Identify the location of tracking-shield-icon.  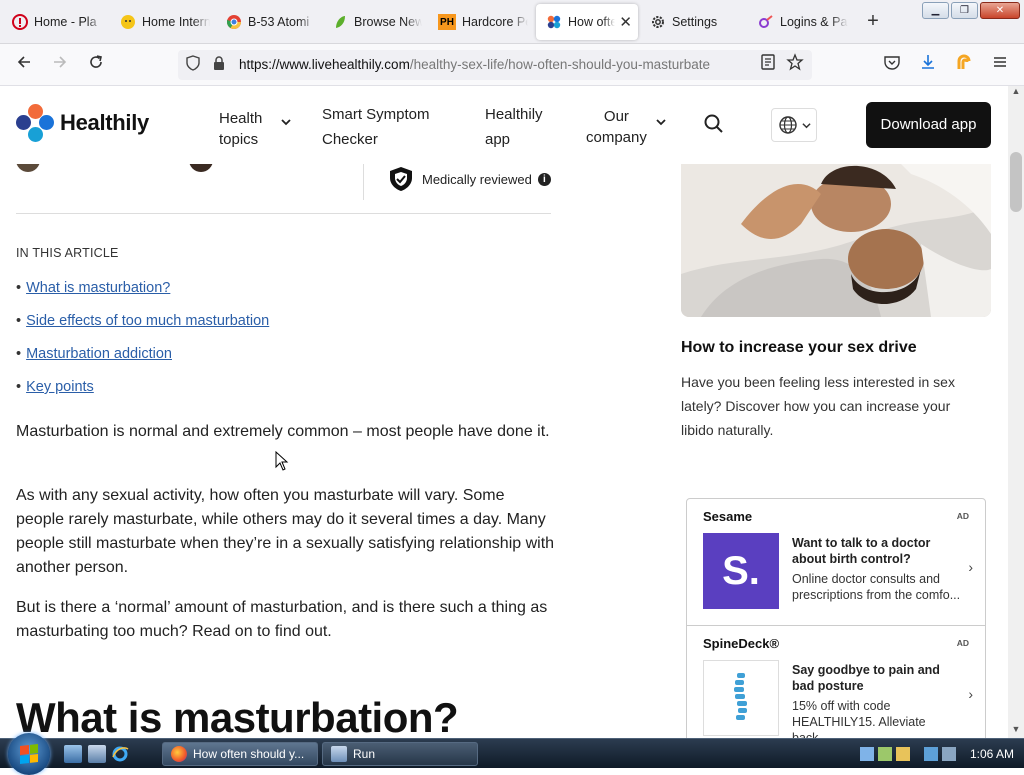
(193, 64).